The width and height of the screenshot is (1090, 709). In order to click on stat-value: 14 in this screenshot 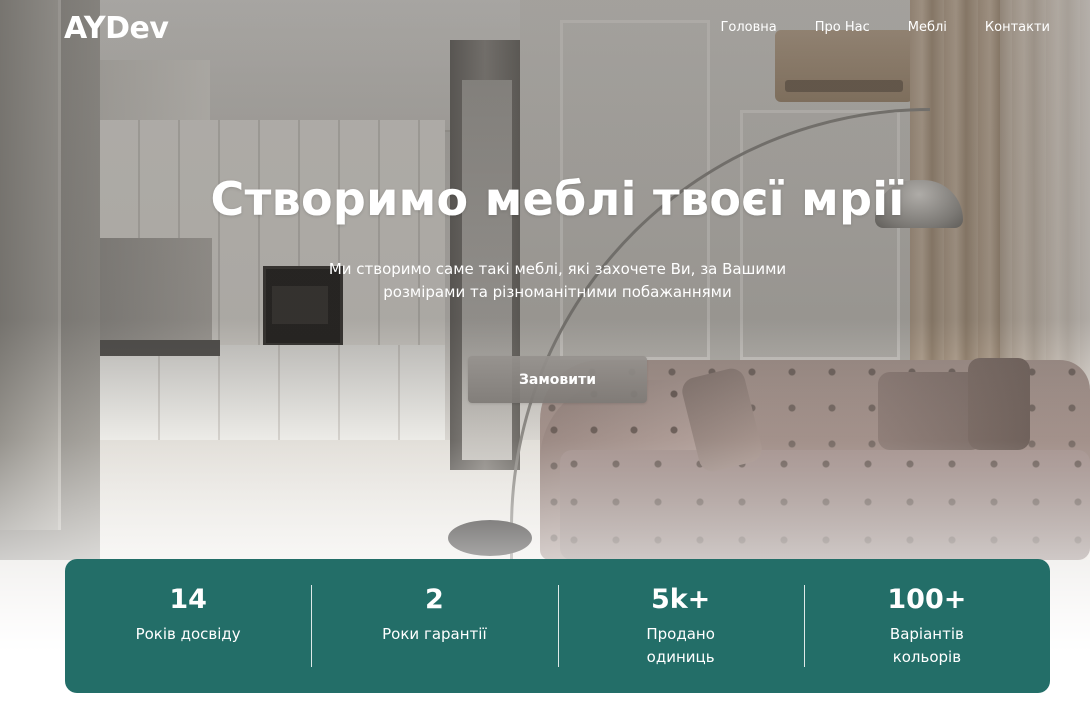, I will do `click(188, 599)`.